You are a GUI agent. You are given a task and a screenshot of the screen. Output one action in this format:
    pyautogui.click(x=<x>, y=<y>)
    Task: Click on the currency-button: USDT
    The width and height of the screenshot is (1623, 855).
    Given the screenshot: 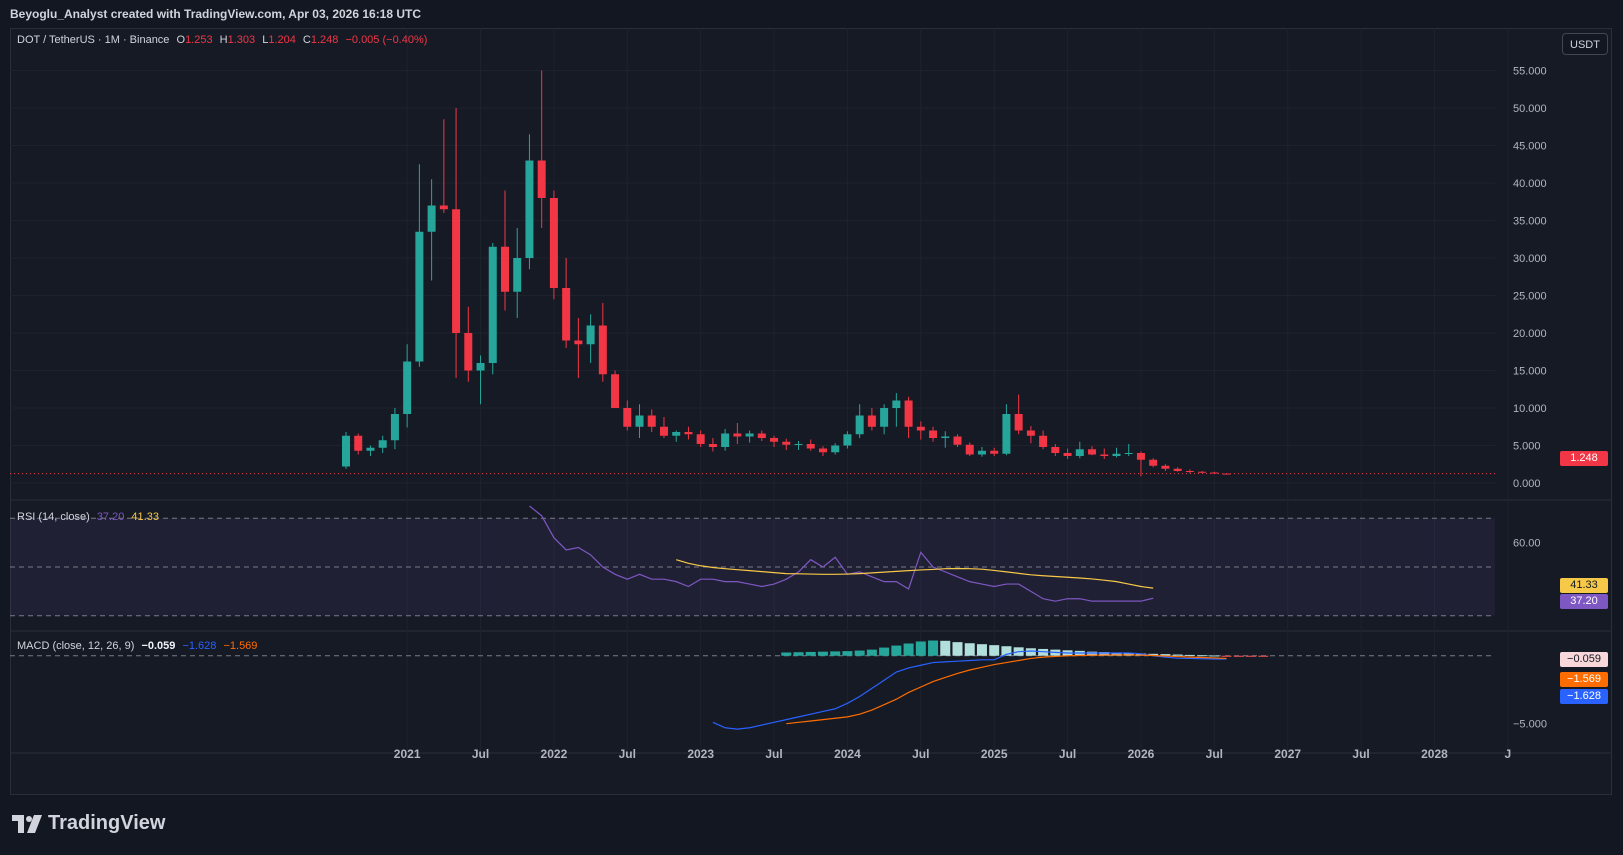 What is the action you would take?
    pyautogui.click(x=1585, y=44)
    